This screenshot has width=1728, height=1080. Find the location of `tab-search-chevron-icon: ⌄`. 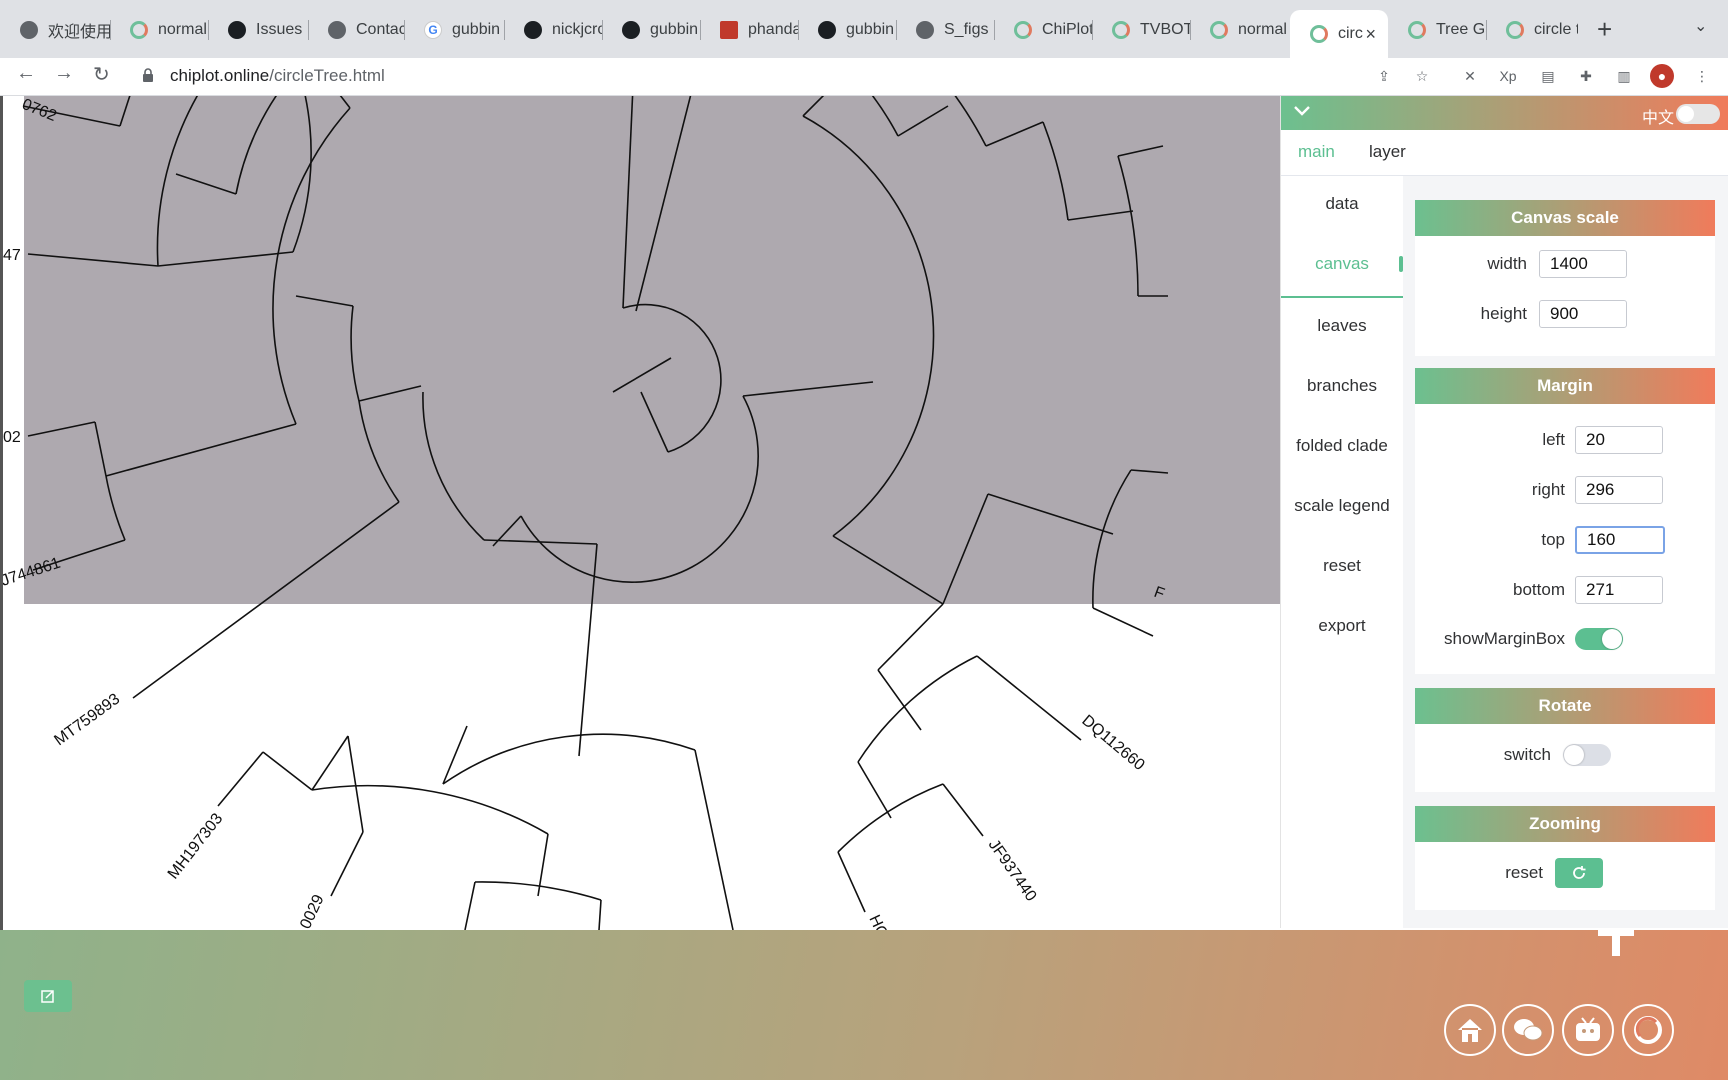

tab-search-chevron-icon: ⌄ is located at coordinates (1700, 26).